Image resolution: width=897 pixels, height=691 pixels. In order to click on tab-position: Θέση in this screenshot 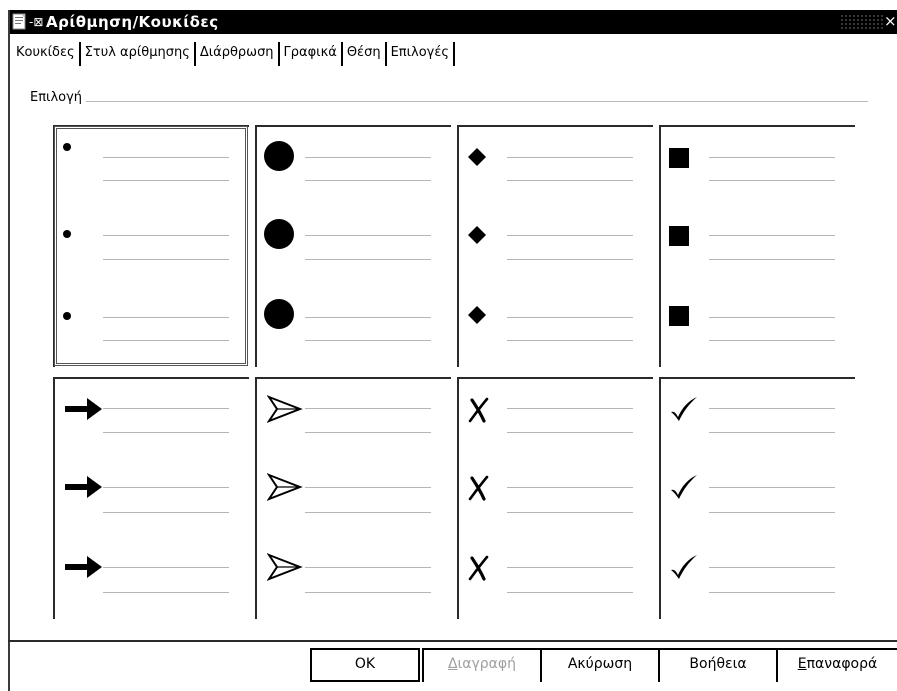, I will do `click(365, 54)`.